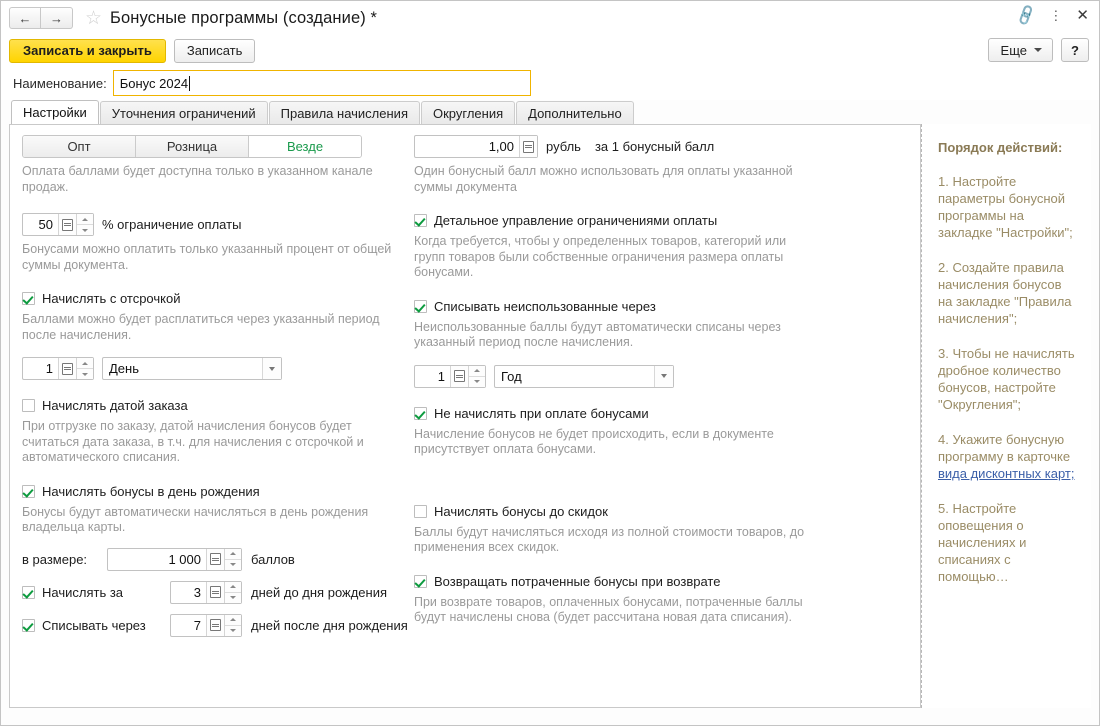 The width and height of the screenshot is (1100, 726). I want to click on writeoff-unused-period-unit-select: Год, so click(584, 376).